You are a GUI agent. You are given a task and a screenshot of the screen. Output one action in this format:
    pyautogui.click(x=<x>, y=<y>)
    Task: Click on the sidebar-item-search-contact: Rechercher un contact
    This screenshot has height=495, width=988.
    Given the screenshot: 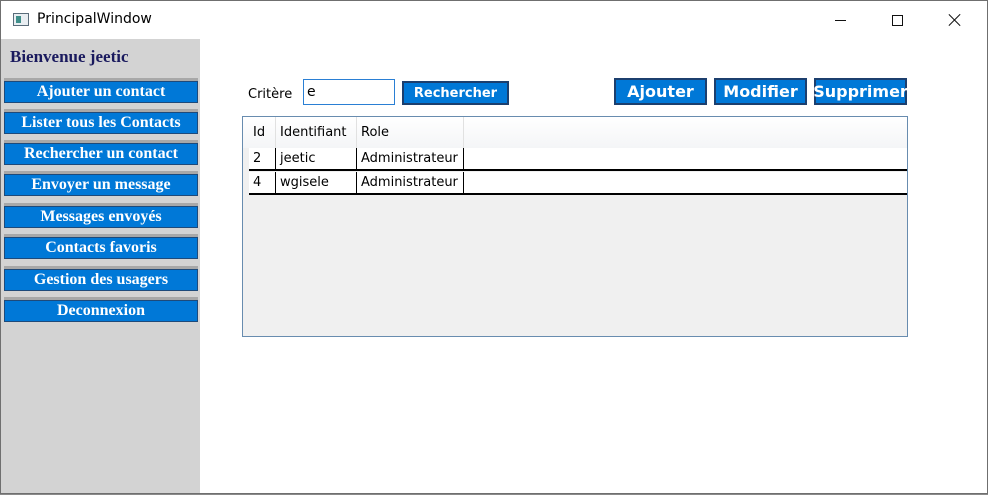 What is the action you would take?
    pyautogui.click(x=101, y=154)
    